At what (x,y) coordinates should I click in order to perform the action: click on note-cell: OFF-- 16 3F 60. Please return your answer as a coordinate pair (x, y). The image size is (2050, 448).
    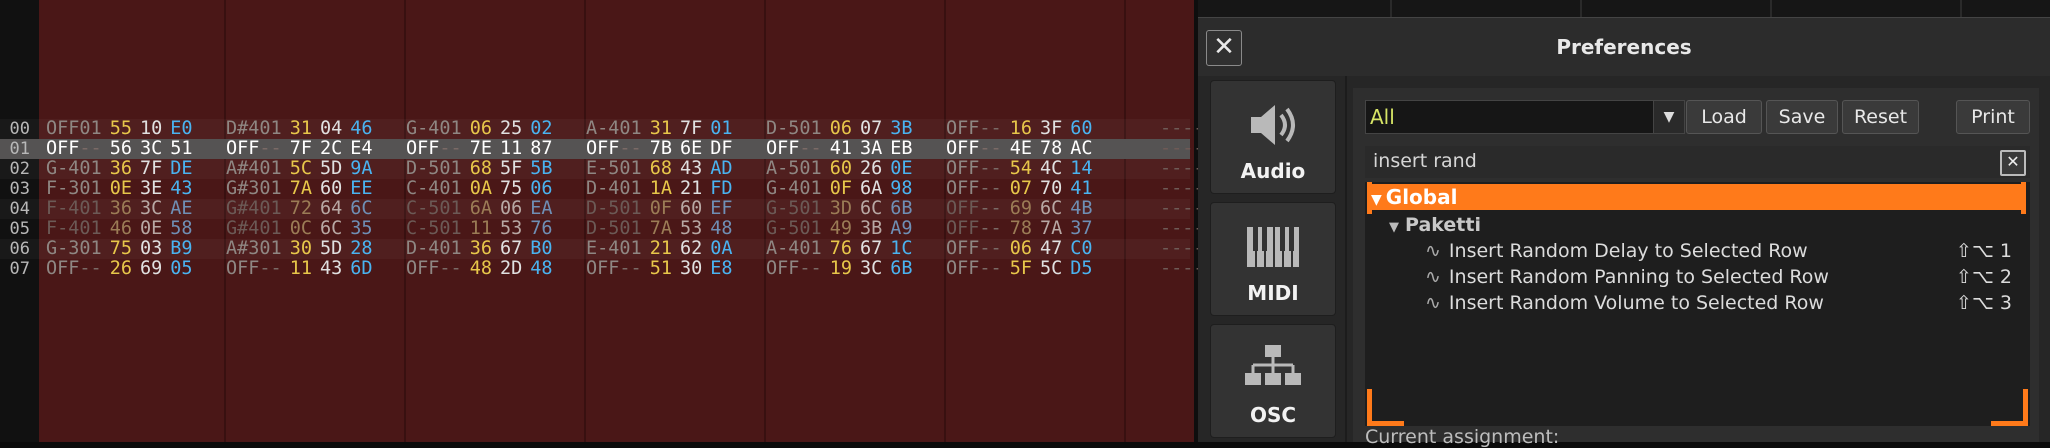
    Looking at the image, I should click on (1019, 129).